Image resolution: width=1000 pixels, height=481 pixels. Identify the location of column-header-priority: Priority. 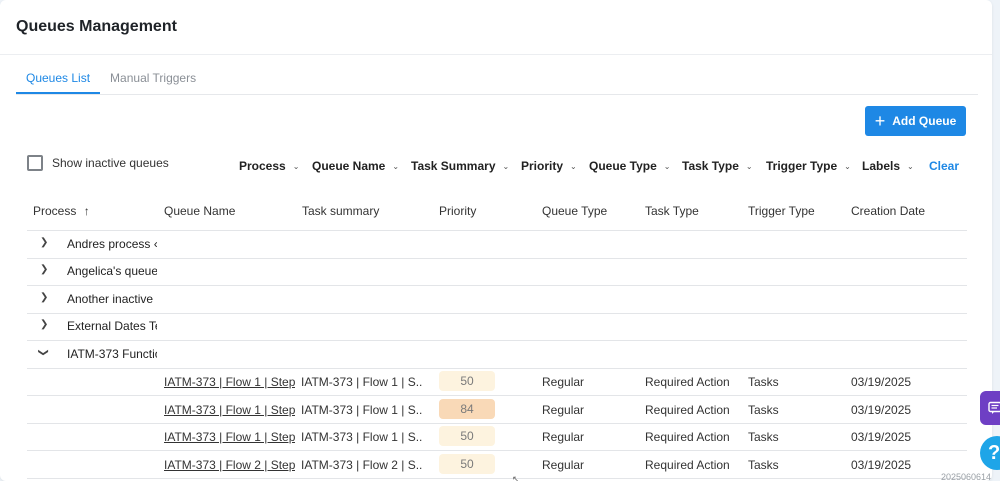
(457, 211).